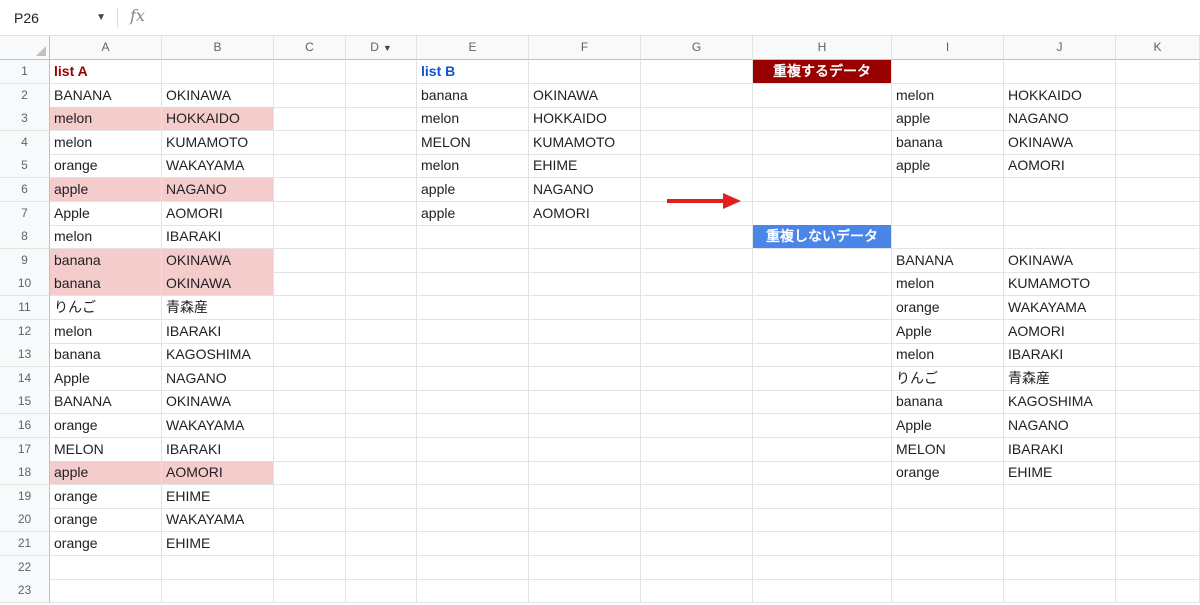  Describe the element at coordinates (585, 95) in the screenshot. I see `list-b-region: OKINAWA` at that location.